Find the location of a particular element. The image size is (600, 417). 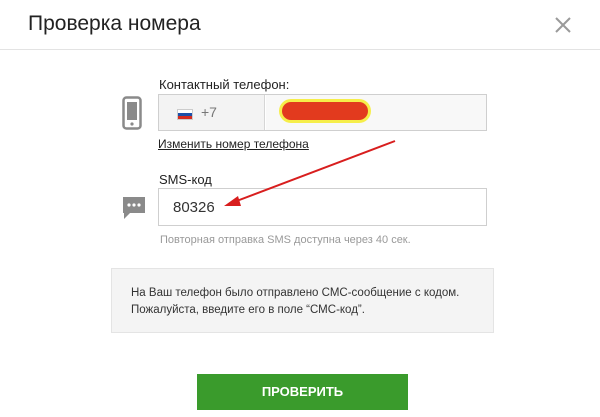

mobile-phone-icon is located at coordinates (132, 113).